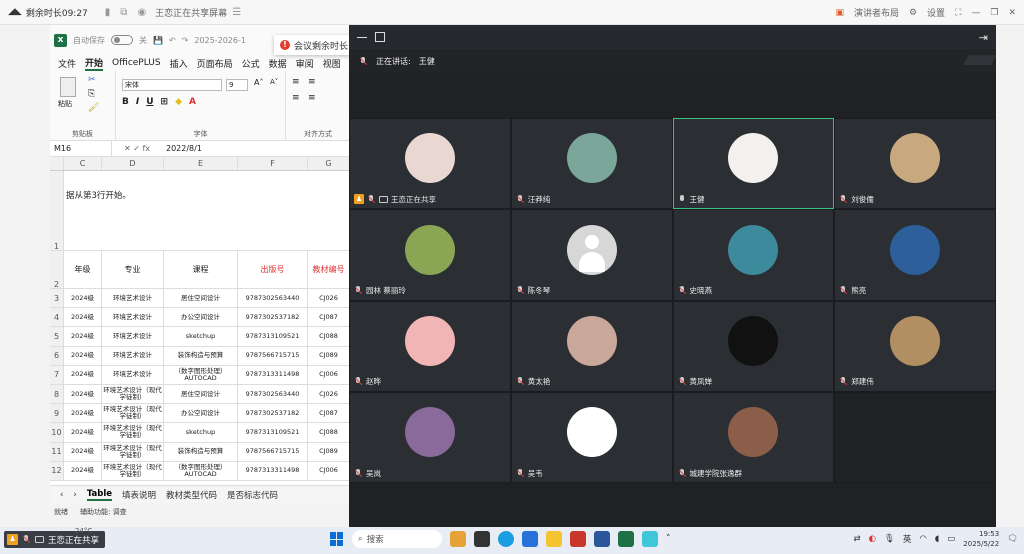  Describe the element at coordinates (397, 539) in the screenshot. I see `search-box: ⌕ 搜索` at that location.